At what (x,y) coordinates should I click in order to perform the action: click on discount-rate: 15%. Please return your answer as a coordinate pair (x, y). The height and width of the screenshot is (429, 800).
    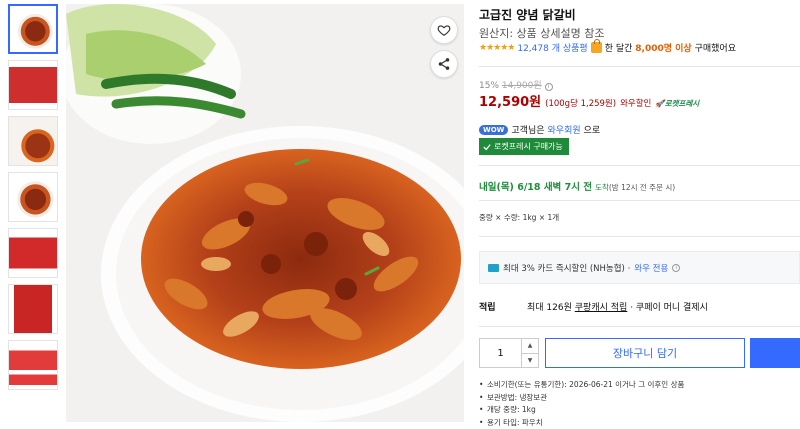
    Looking at the image, I should click on (489, 86).